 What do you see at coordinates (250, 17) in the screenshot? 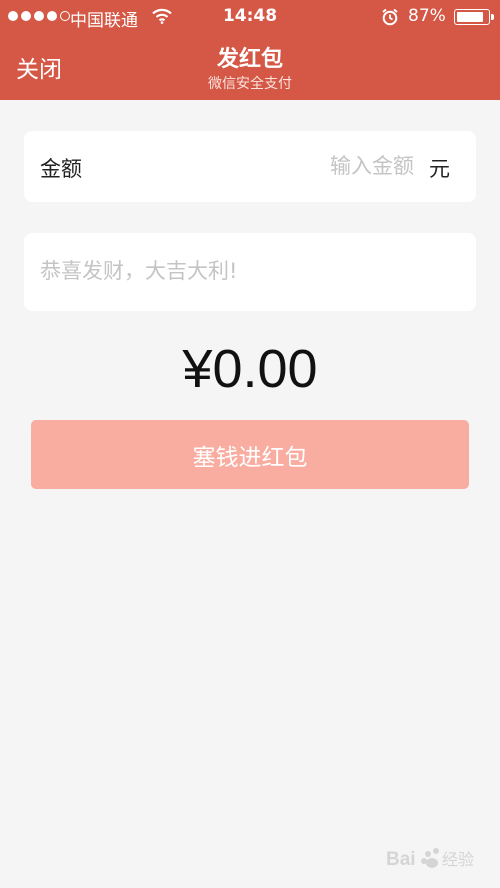
I see `status-bar: 中国联通 14:48 87%` at bounding box center [250, 17].